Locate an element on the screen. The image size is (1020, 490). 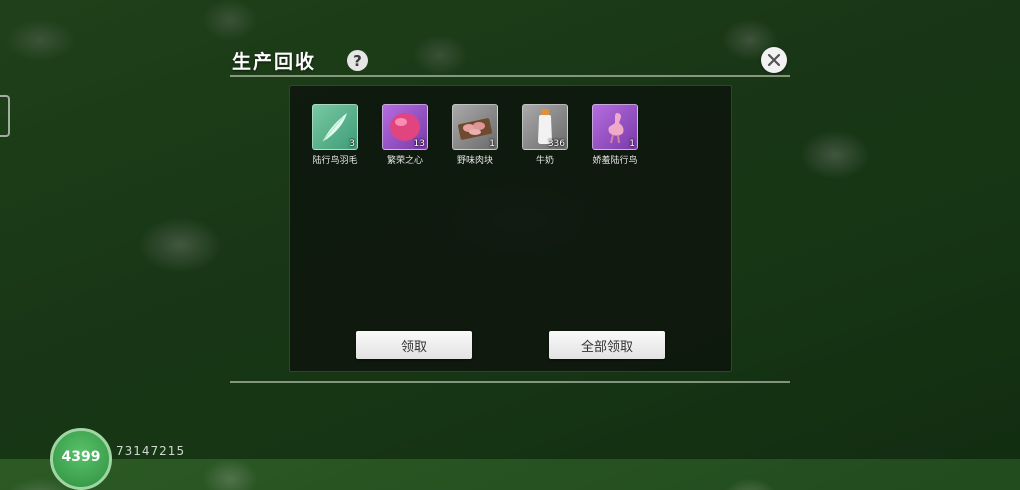
footer-divider is located at coordinates (510, 382).